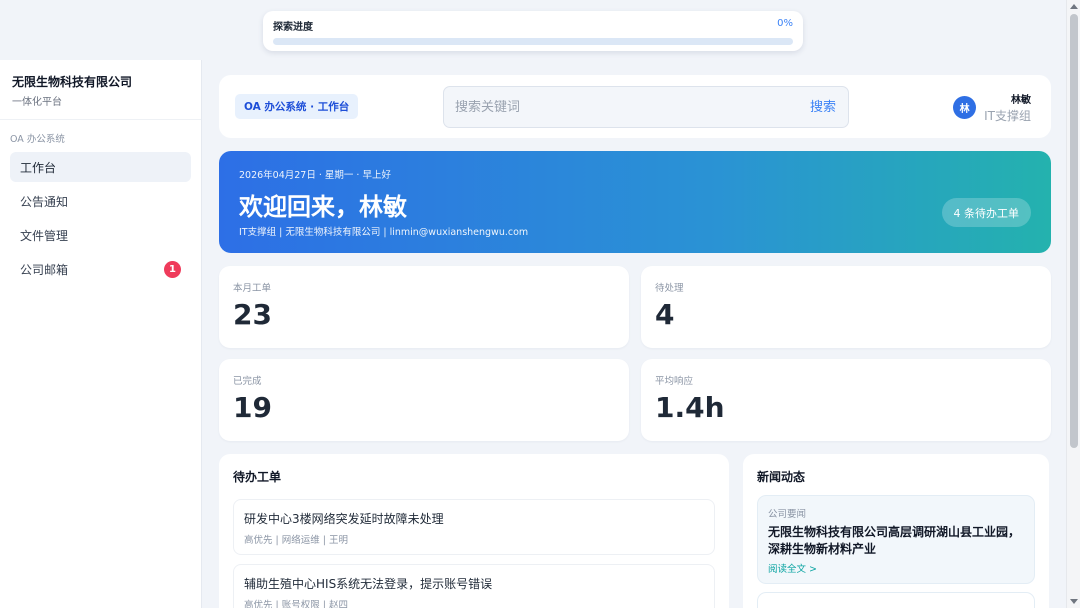  Describe the element at coordinates (247, 381) in the screenshot. I see `stat-label: 已完成` at that location.